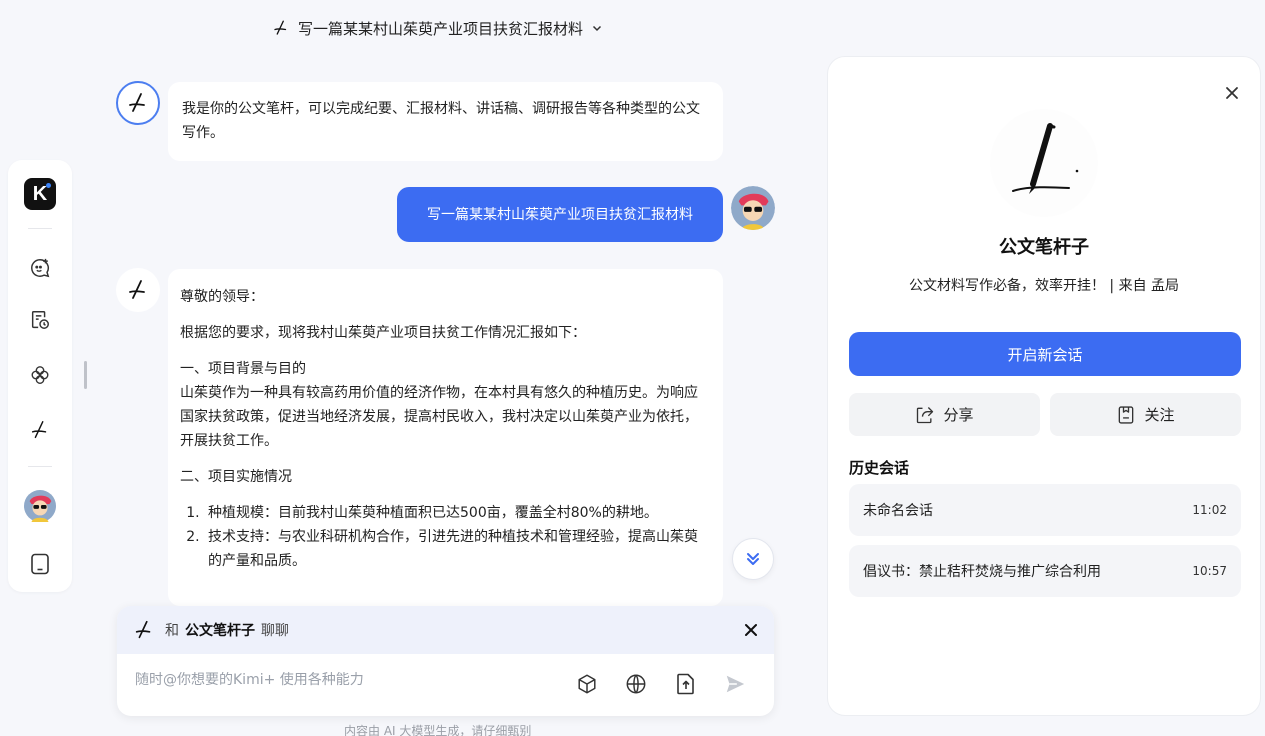  I want to click on assistant-message: 我是你的公文笔杆，可以完成纪要、汇报材料、讲话稿、调研报告等各种类型的公文写作。, so click(445, 121).